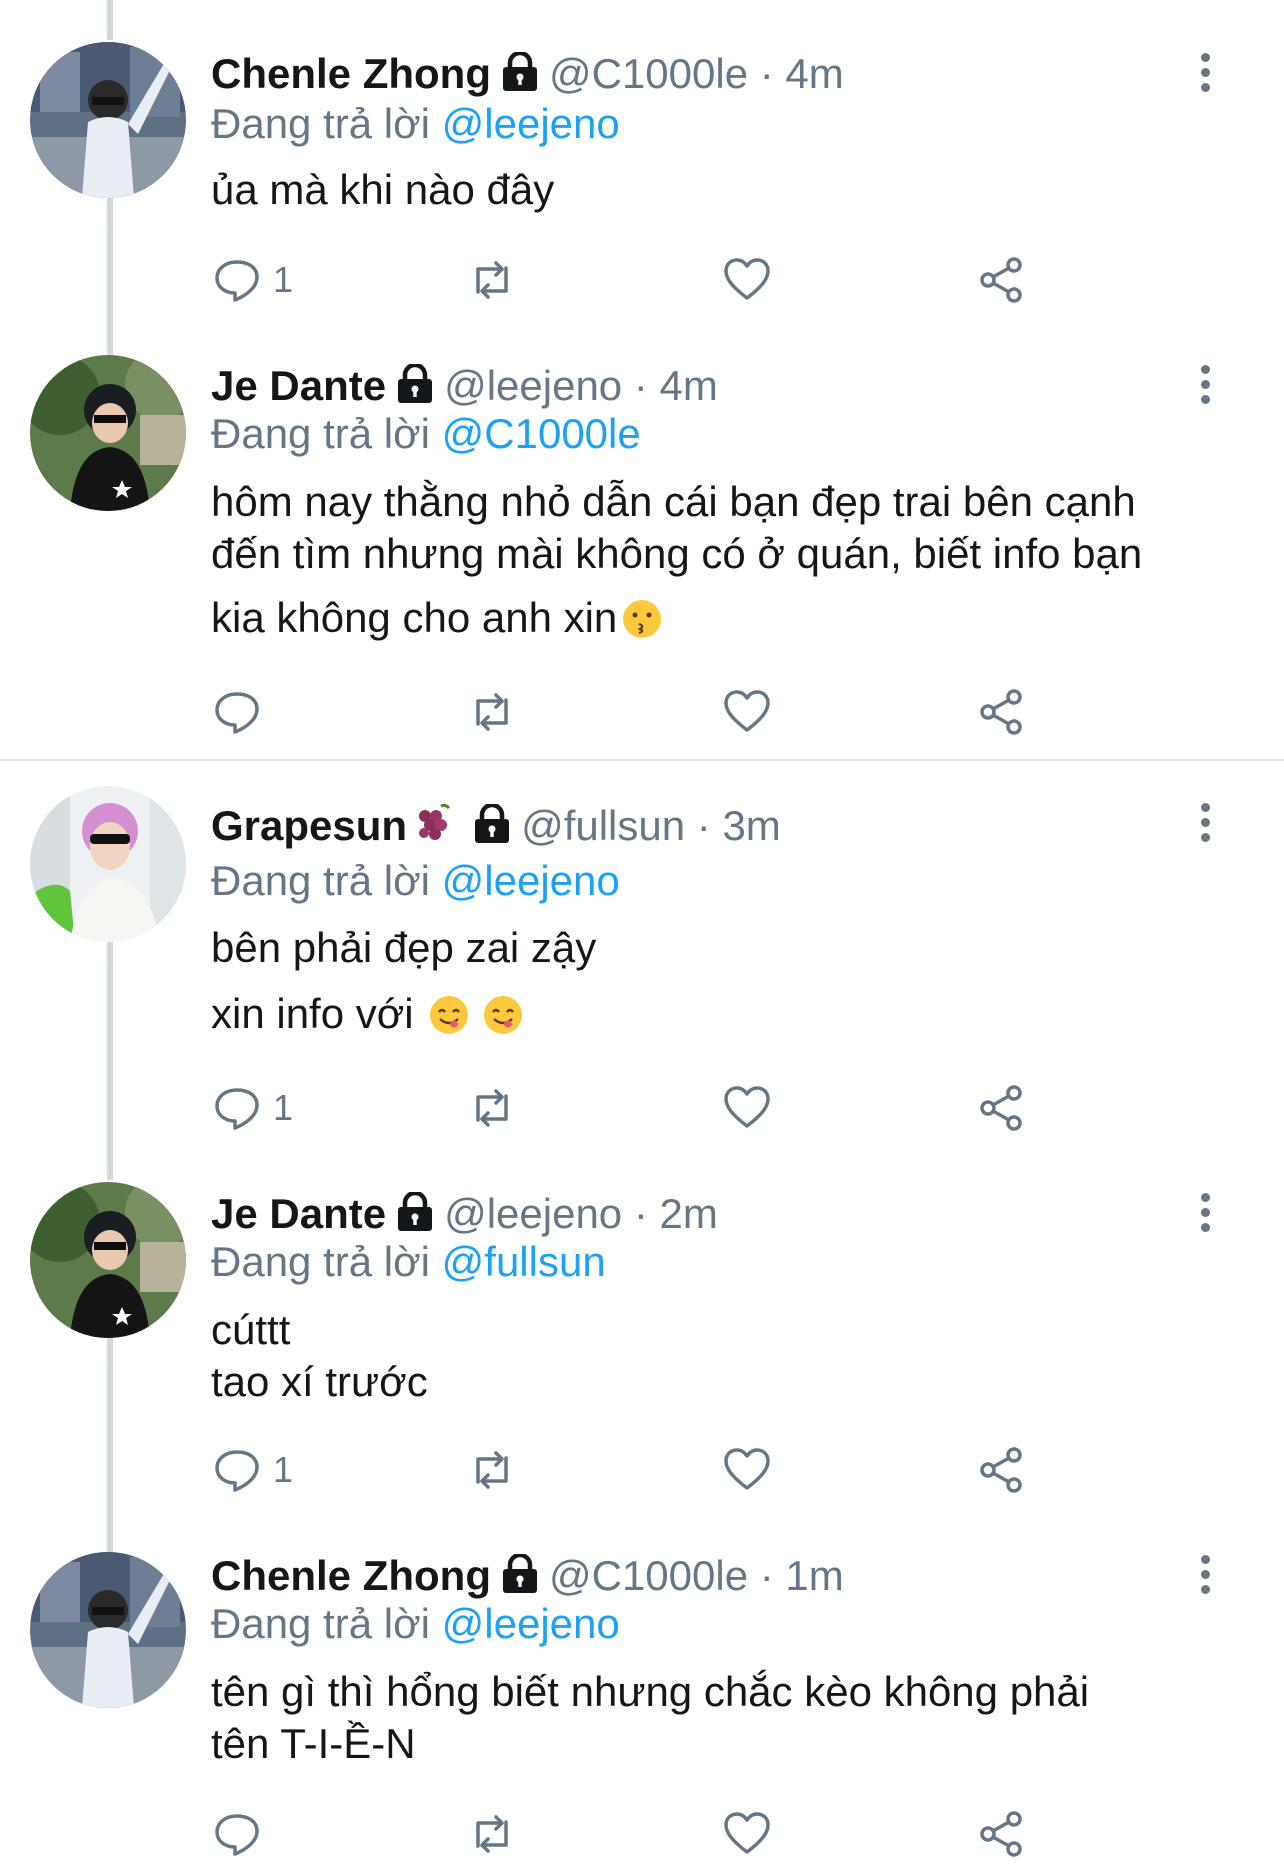  What do you see at coordinates (642, 760) in the screenshot?
I see `conversation-divider` at bounding box center [642, 760].